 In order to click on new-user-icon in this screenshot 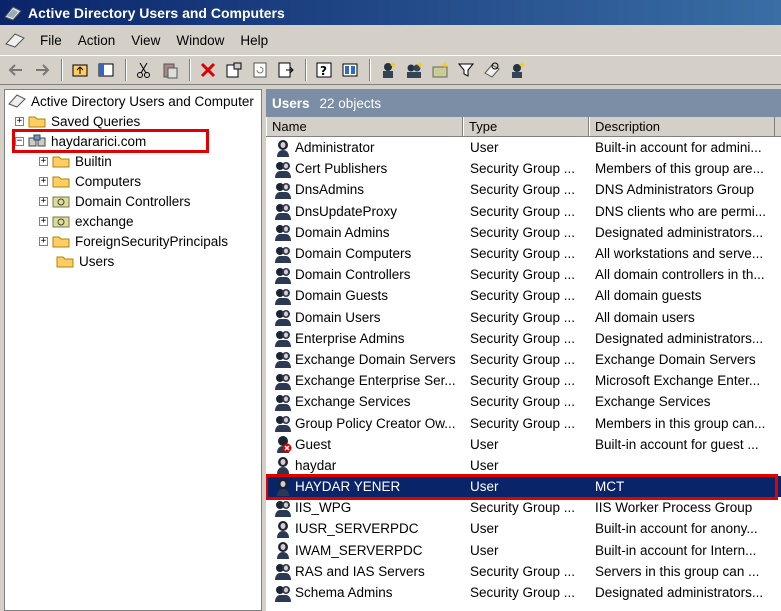, I will do `click(388, 70)`.